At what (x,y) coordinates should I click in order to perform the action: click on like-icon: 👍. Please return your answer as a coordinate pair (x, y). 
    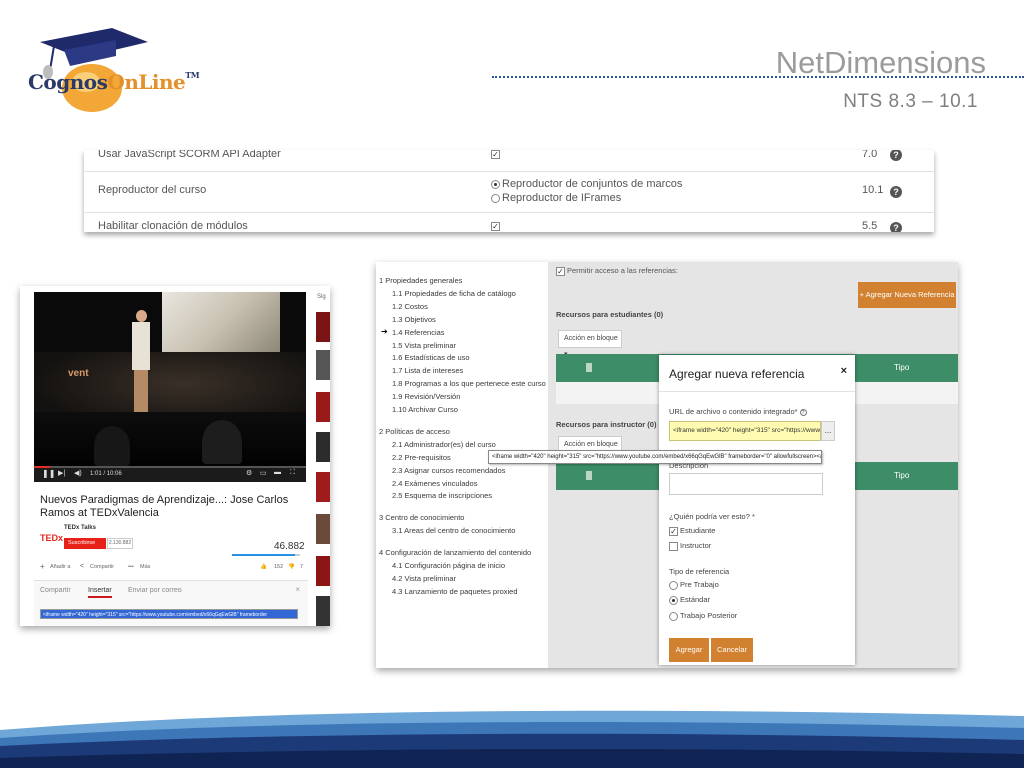
    Looking at the image, I should click on (263, 567).